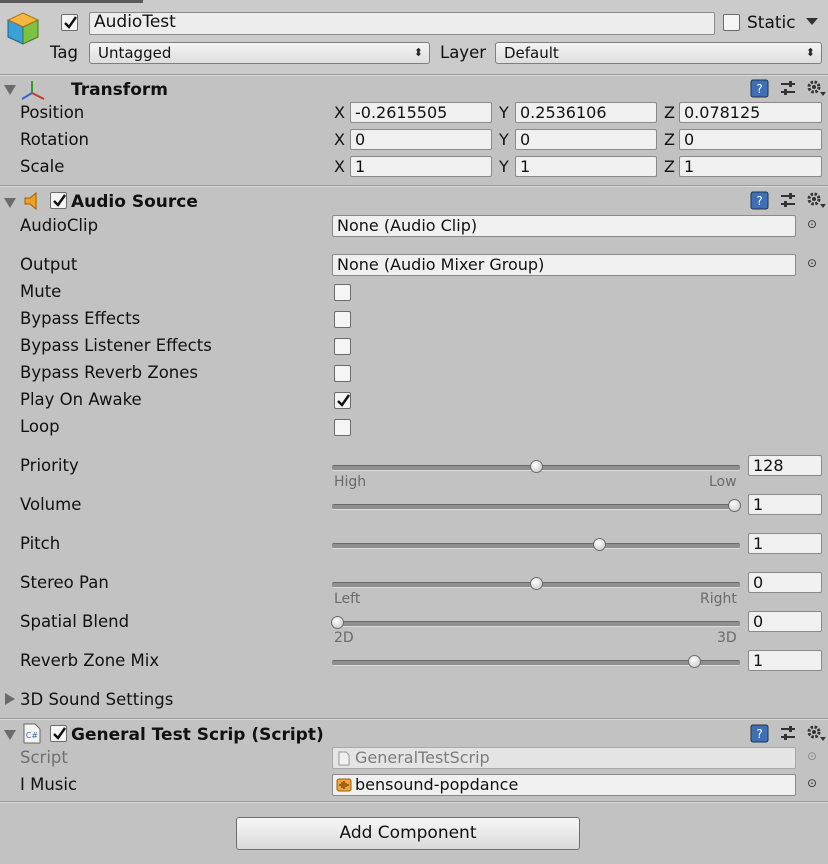 This screenshot has width=828, height=864. Describe the element at coordinates (750, 166) in the screenshot. I see `scale-z-input: 1` at that location.